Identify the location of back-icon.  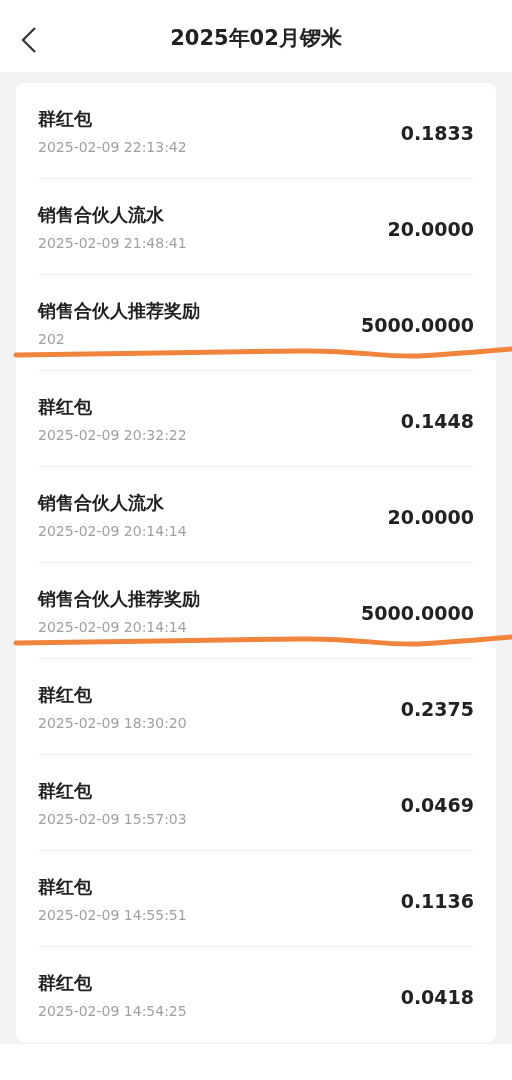
(29, 40).